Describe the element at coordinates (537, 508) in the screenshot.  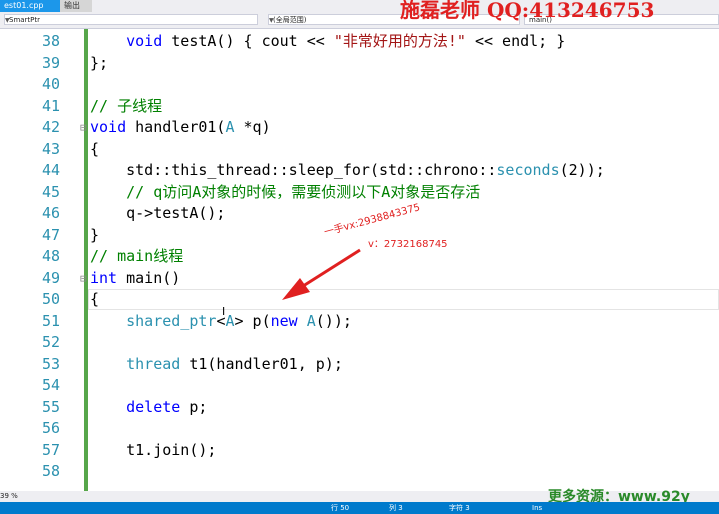
I see `status-mode: Ins` at that location.